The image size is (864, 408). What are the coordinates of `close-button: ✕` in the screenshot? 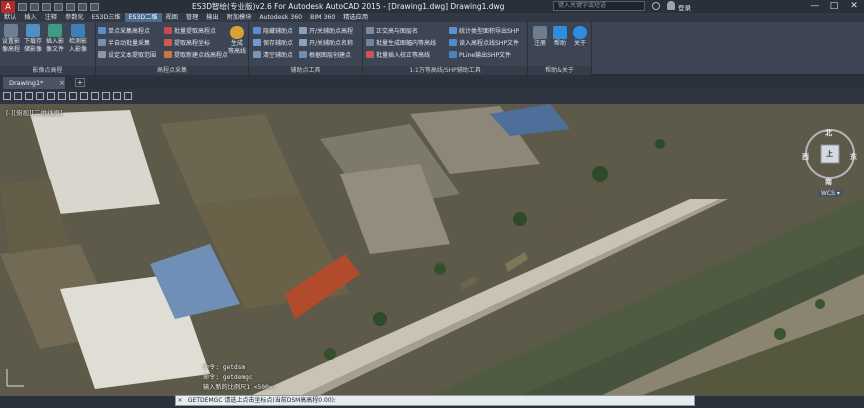 It's located at (854, 6).